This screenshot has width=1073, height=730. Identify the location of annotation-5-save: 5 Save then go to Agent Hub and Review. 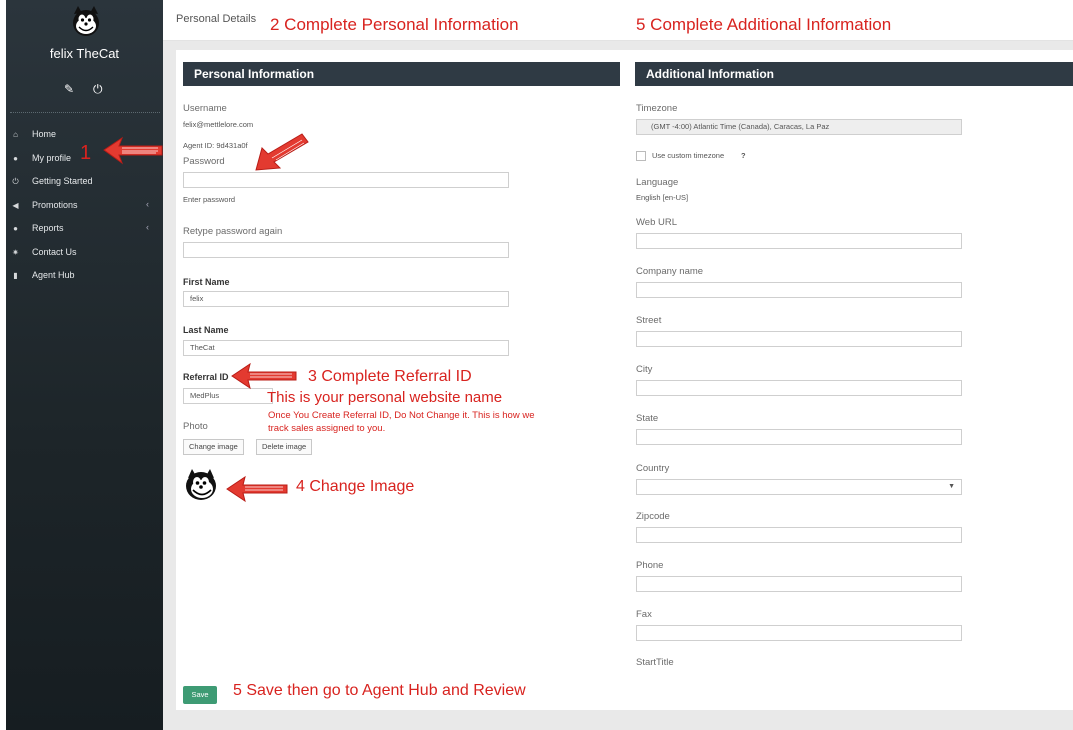
(379, 690).